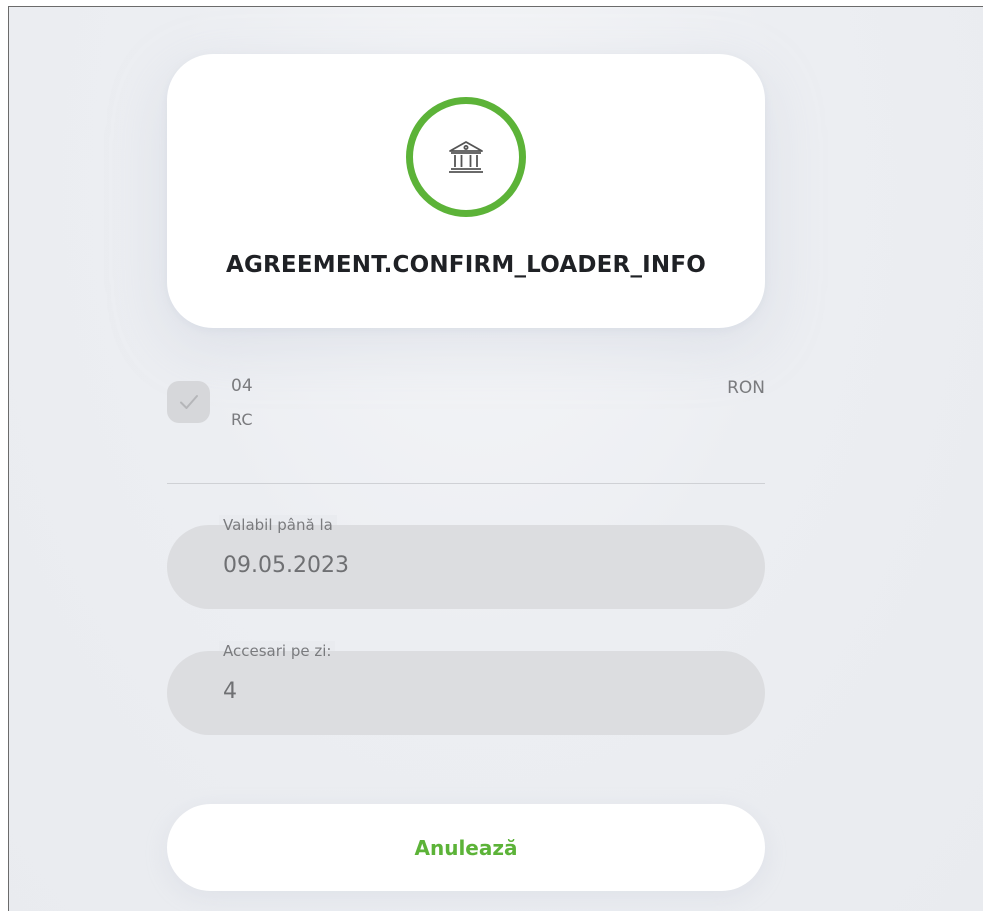 This screenshot has width=983, height=911. What do you see at coordinates (746, 388) in the screenshot?
I see `account-currency: RON` at bounding box center [746, 388].